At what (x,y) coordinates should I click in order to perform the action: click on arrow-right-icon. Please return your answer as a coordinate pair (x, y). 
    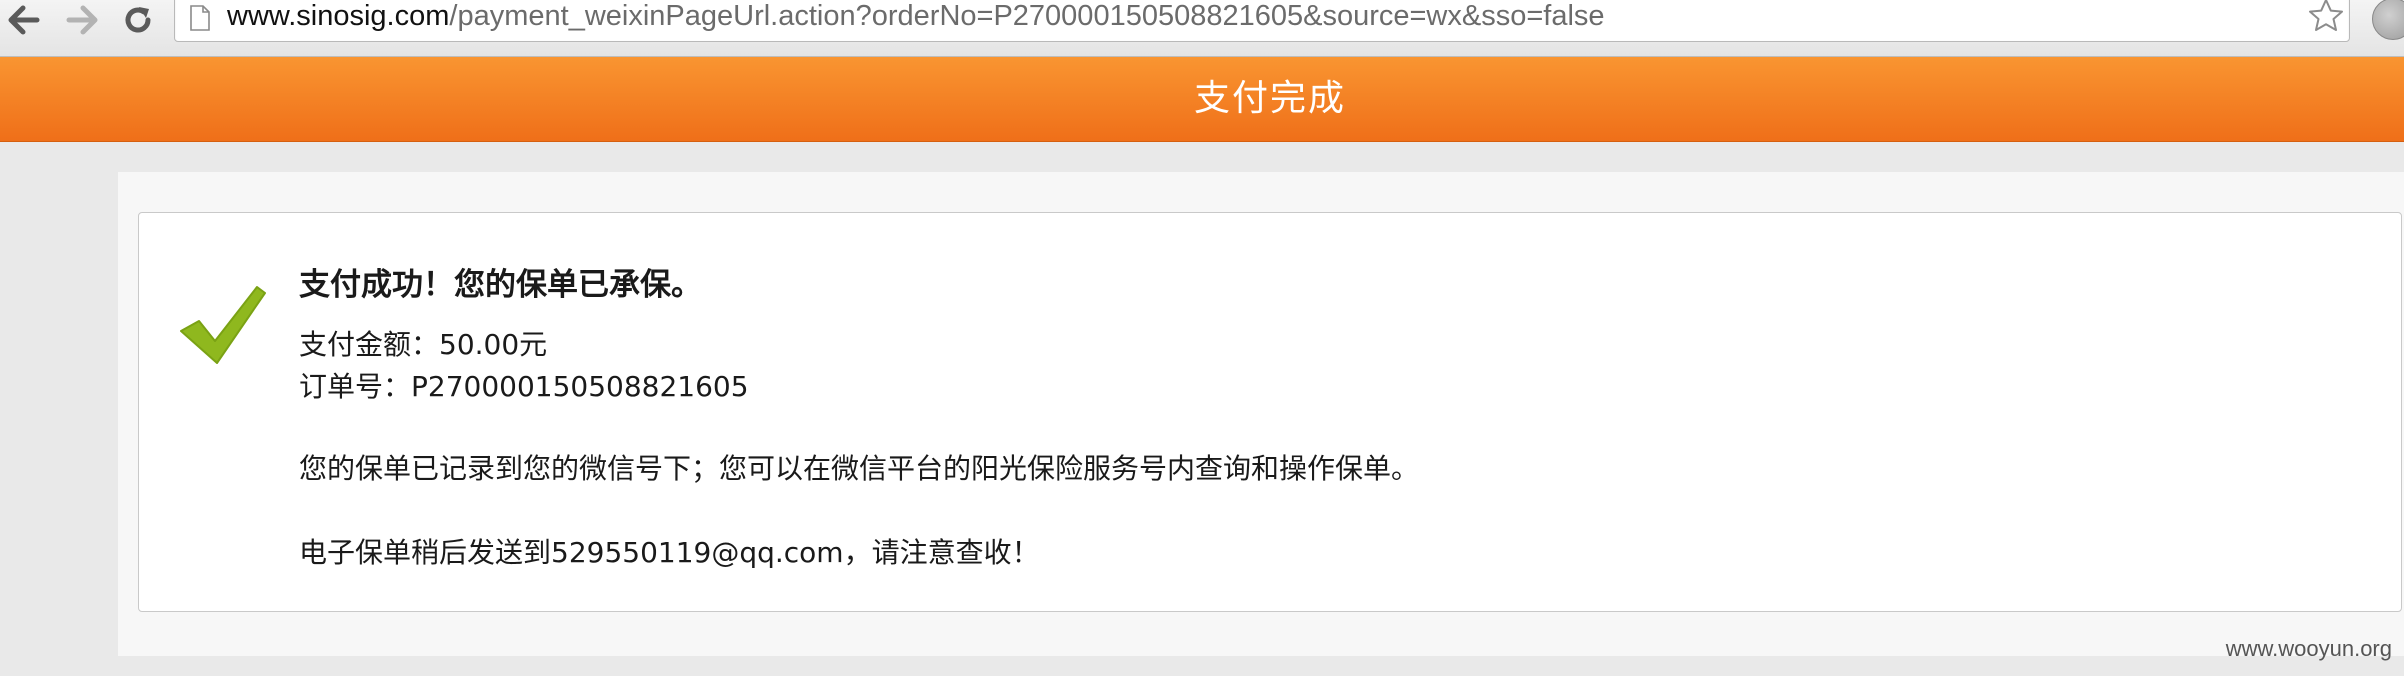
    Looking at the image, I should click on (82, 20).